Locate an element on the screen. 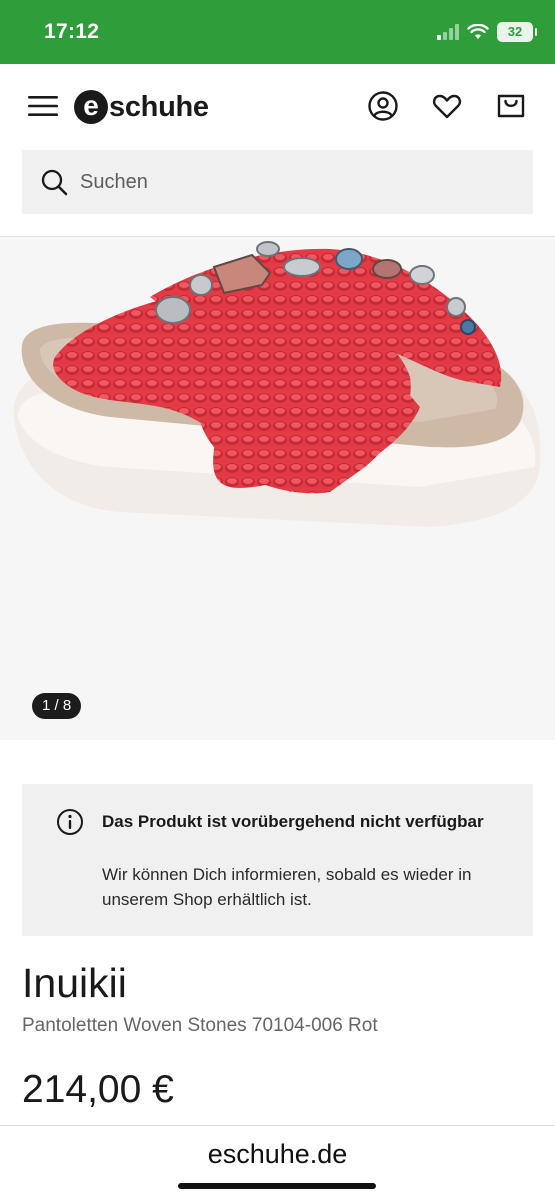 The image size is (555, 1200). browser-url-bar: eschuhe.de is located at coordinates (277, 1162).